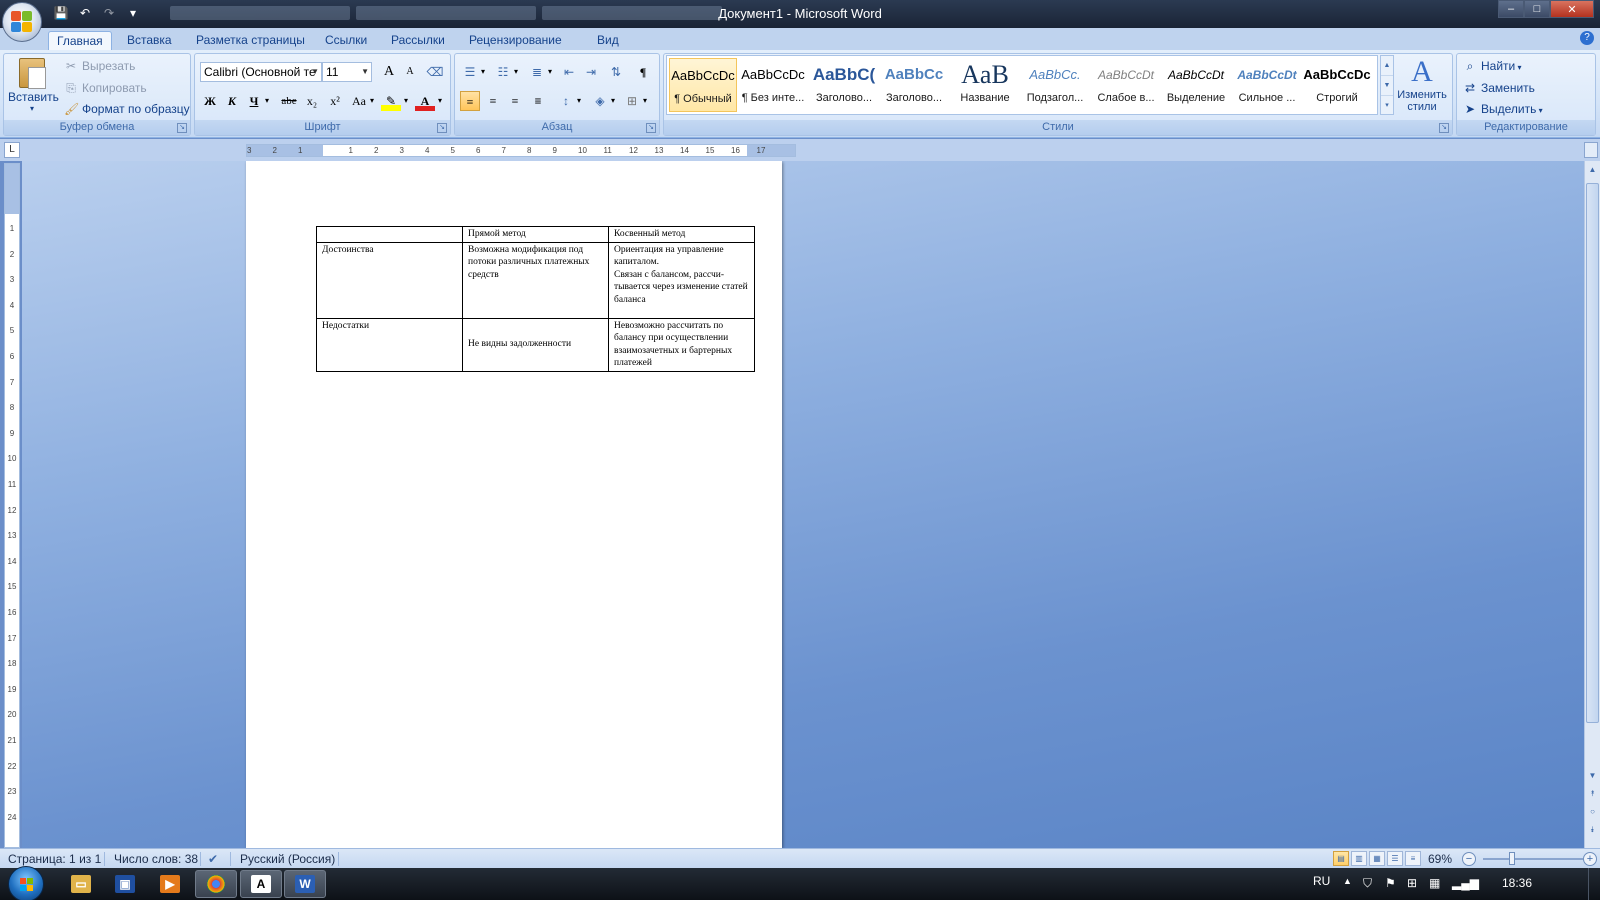  I want to click on scroll-up-icon: ▲, so click(1592, 170).